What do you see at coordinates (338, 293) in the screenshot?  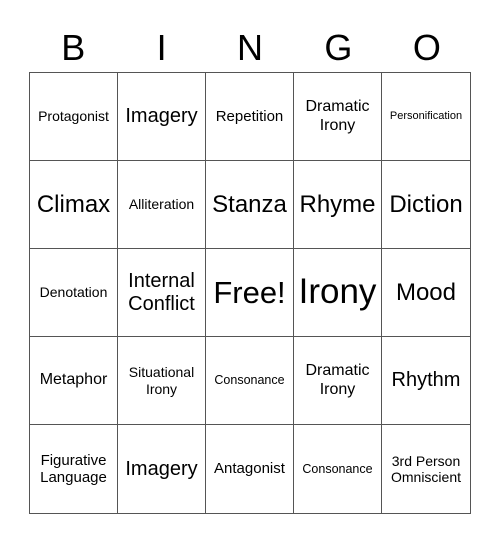 I see `bingo-cell: Irony` at bounding box center [338, 293].